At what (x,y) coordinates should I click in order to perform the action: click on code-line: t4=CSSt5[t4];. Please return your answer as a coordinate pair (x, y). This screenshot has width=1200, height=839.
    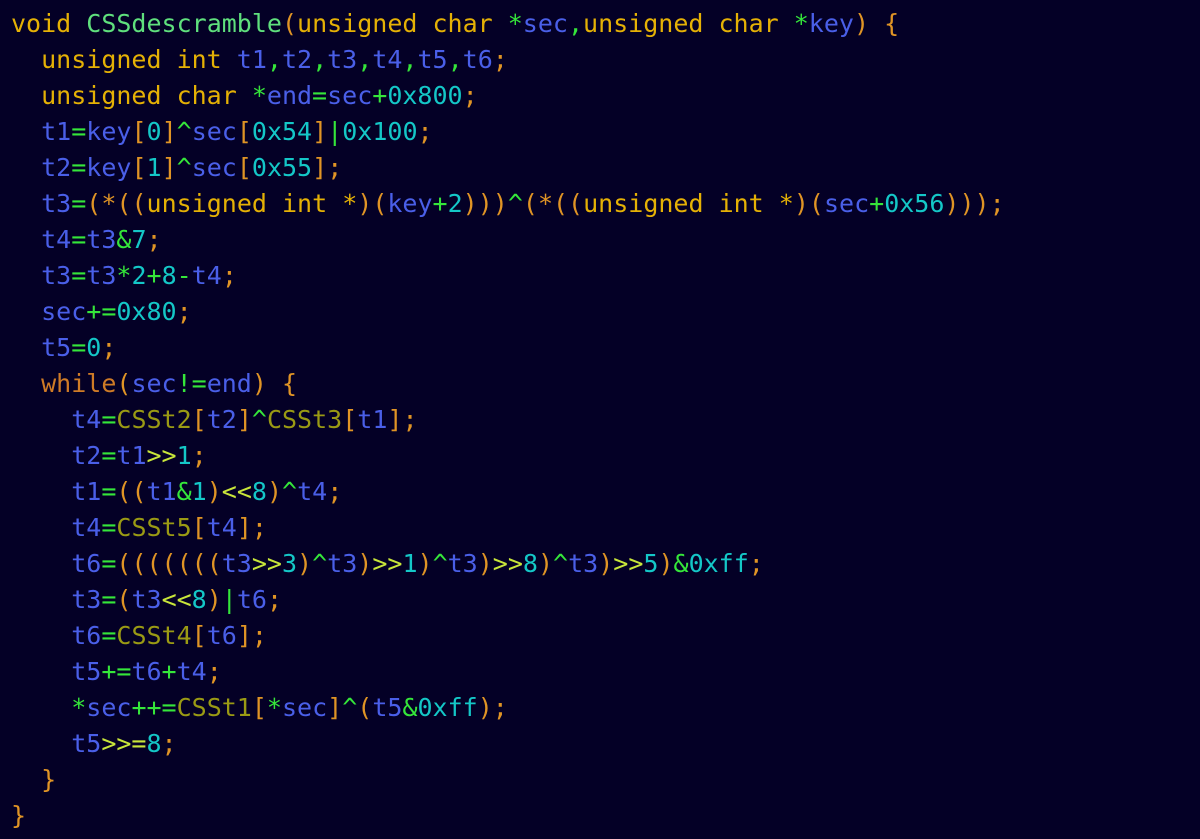
    Looking at the image, I should click on (605, 528).